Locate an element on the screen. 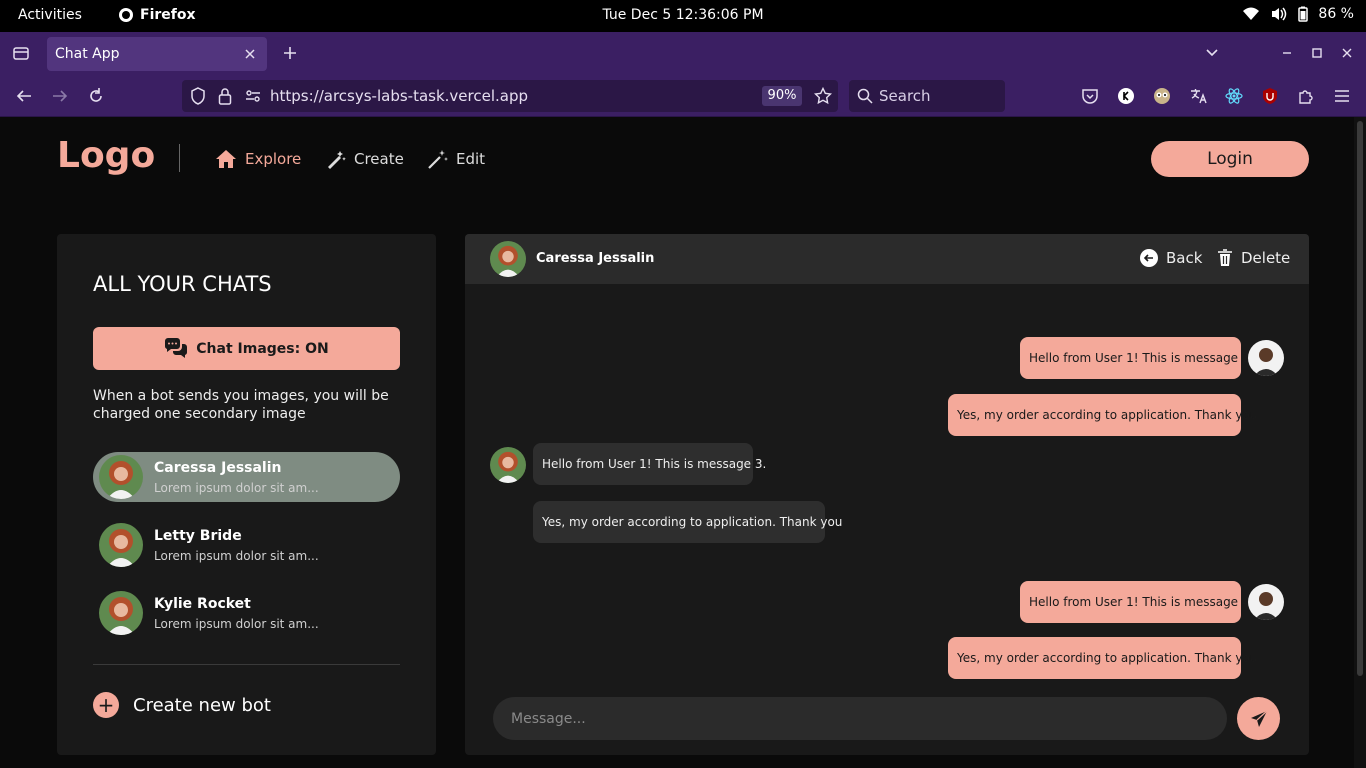 The image size is (1366, 768). header-divider is located at coordinates (179, 158).